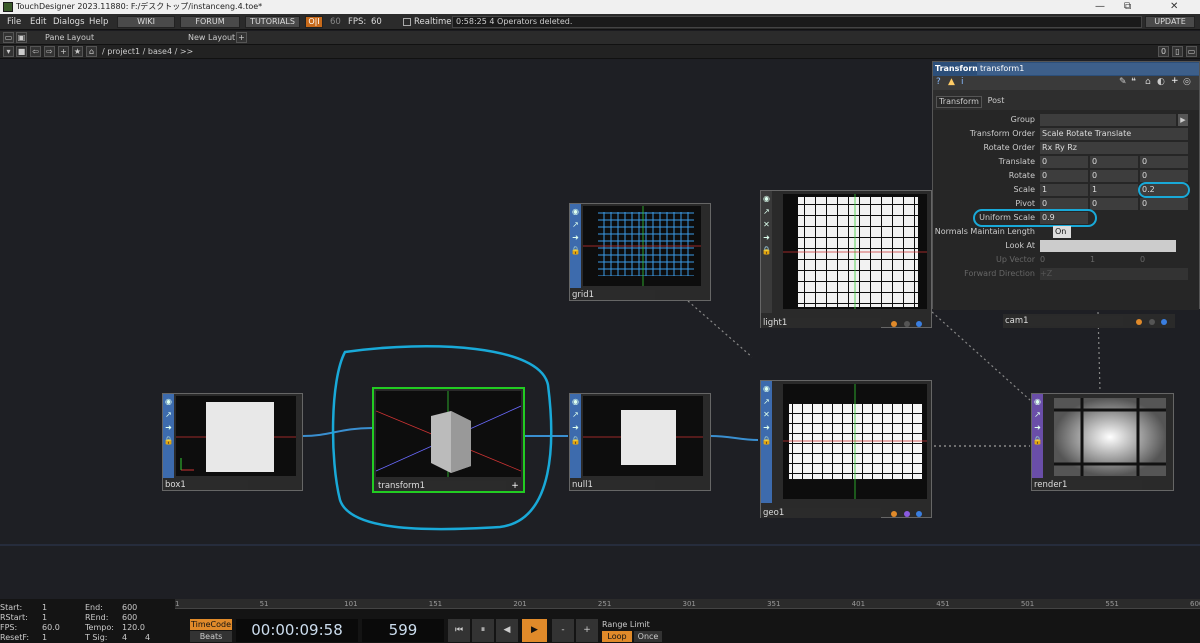  I want to click on rstart-value: 1, so click(44, 618).